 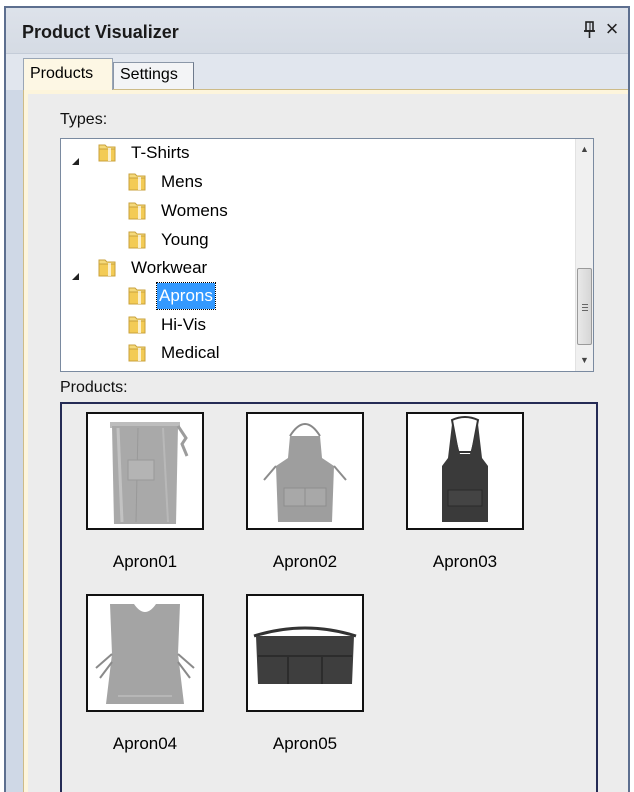 I want to click on product-item: Apron03, so click(x=453, y=494).